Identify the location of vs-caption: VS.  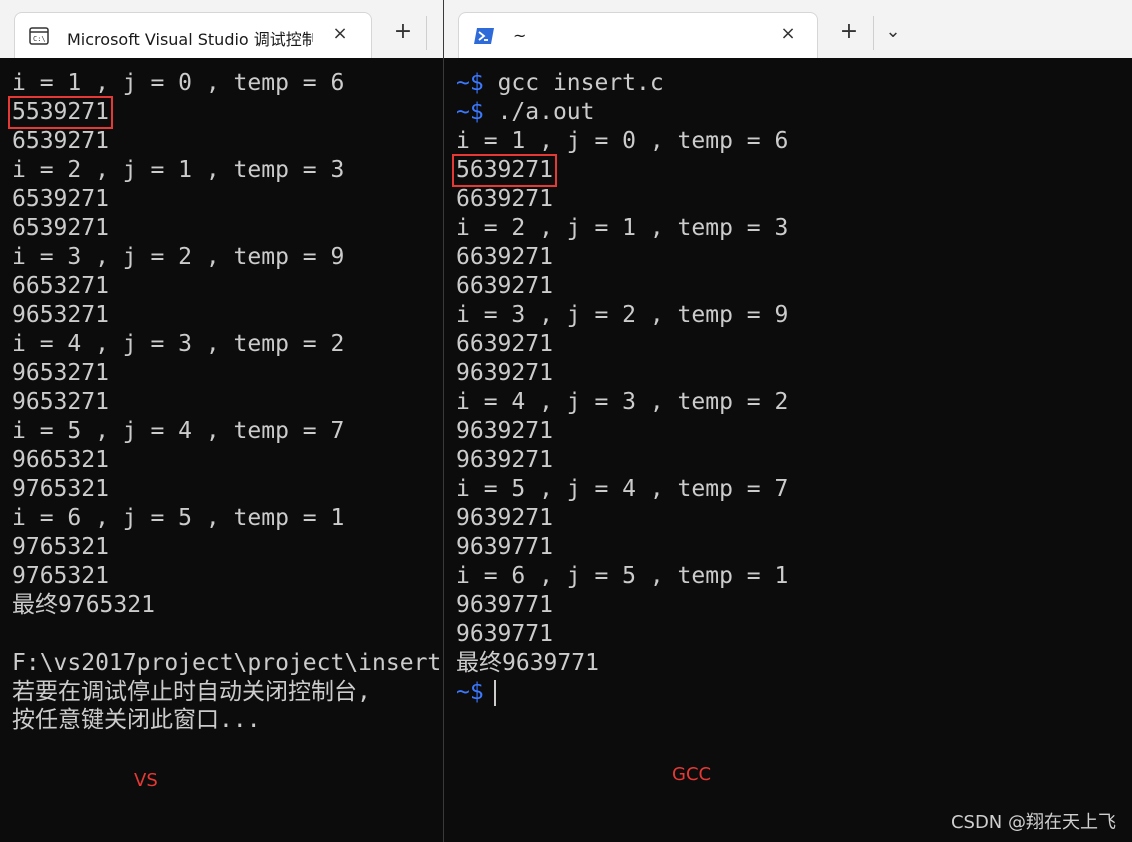
(146, 780).